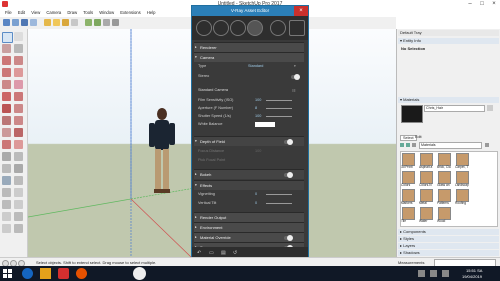 The height and width of the screenshot is (281, 500). What do you see at coordinates (258, 100) in the screenshot?
I see `film-sensitivity-value: 100` at bounding box center [258, 100].